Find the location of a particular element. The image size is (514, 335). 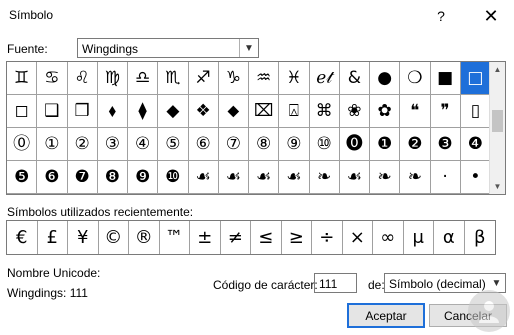

symbol-cell: ❍ is located at coordinates (415, 78).